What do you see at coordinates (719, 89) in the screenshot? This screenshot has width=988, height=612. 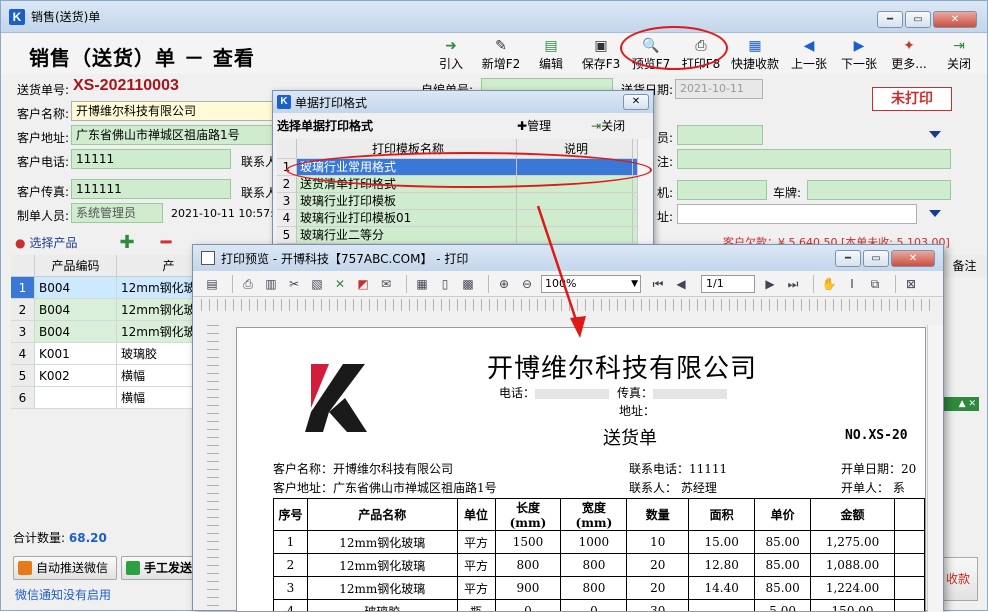 I see `delivery-date-input: 2021-10-11` at bounding box center [719, 89].